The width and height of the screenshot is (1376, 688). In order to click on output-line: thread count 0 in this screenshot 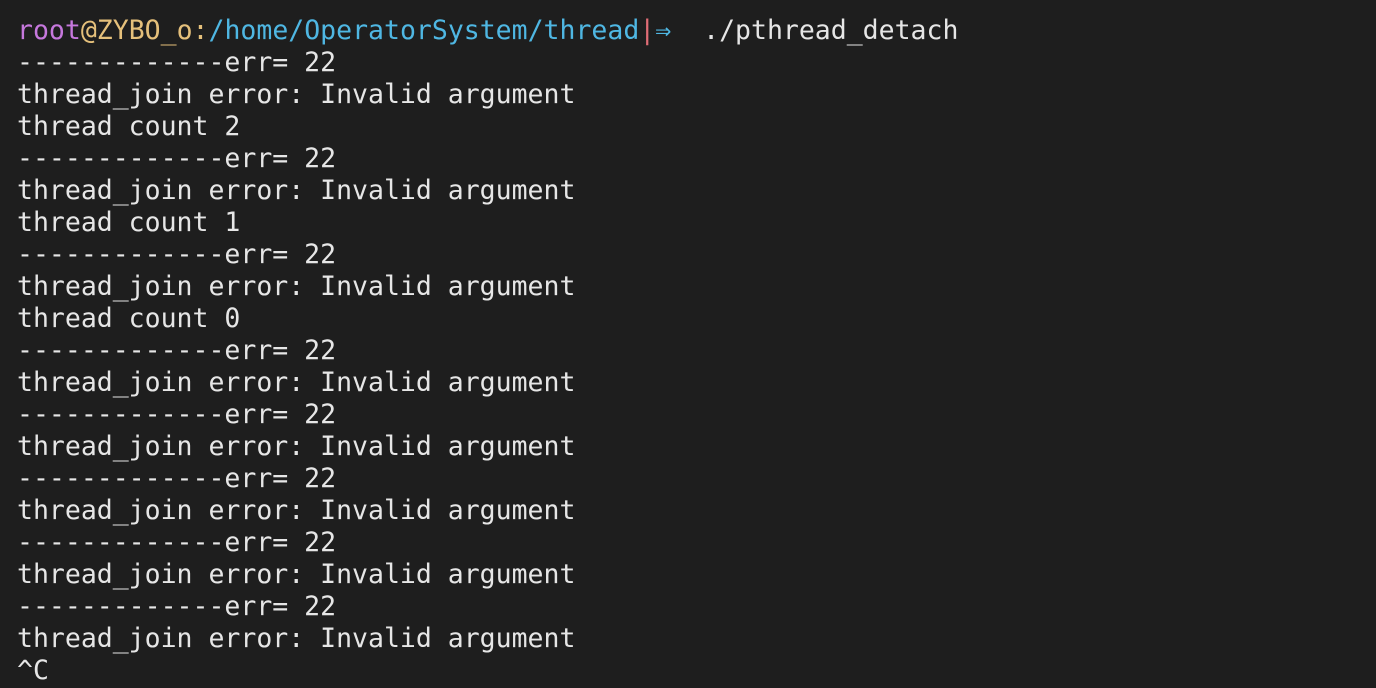, I will do `click(129, 318)`.